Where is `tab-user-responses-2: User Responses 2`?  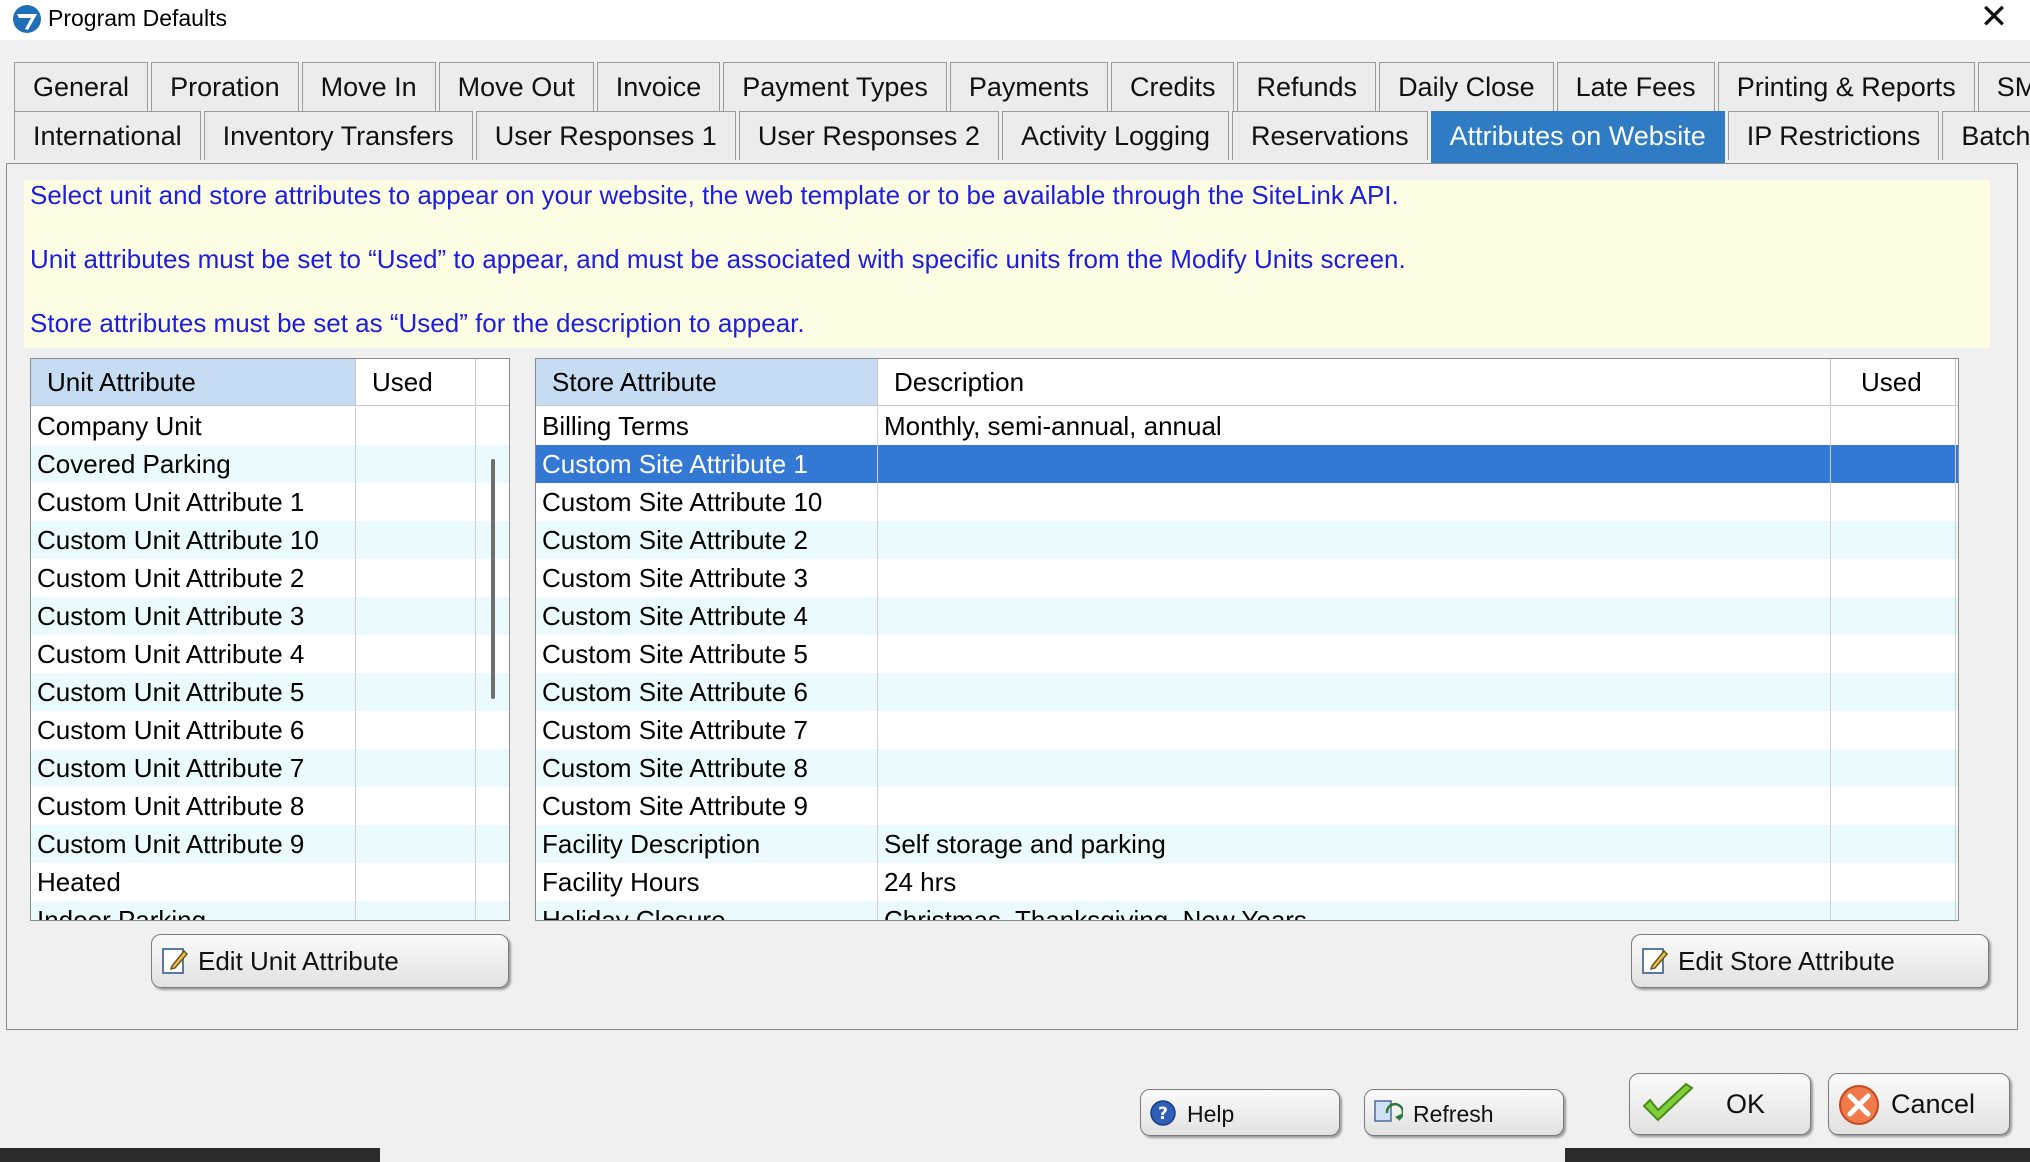 tab-user-responses-2: User Responses 2 is located at coordinates (868, 135).